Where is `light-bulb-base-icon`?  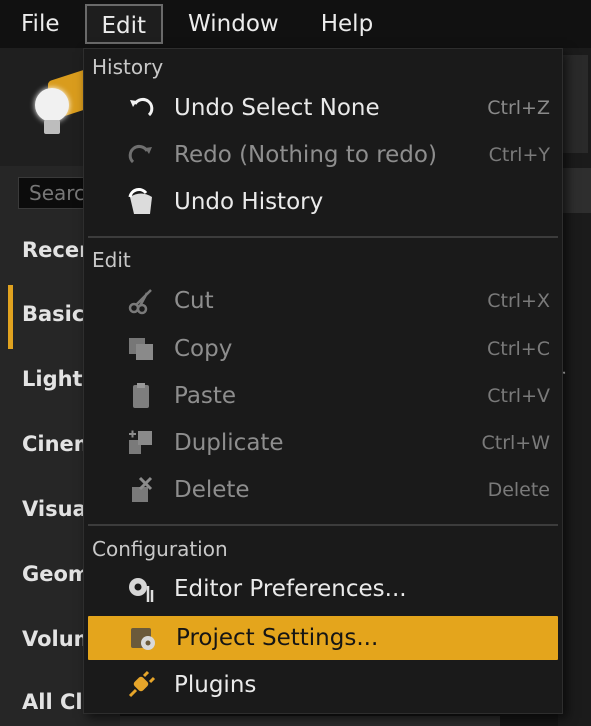
light-bulb-base-icon is located at coordinates (52, 127).